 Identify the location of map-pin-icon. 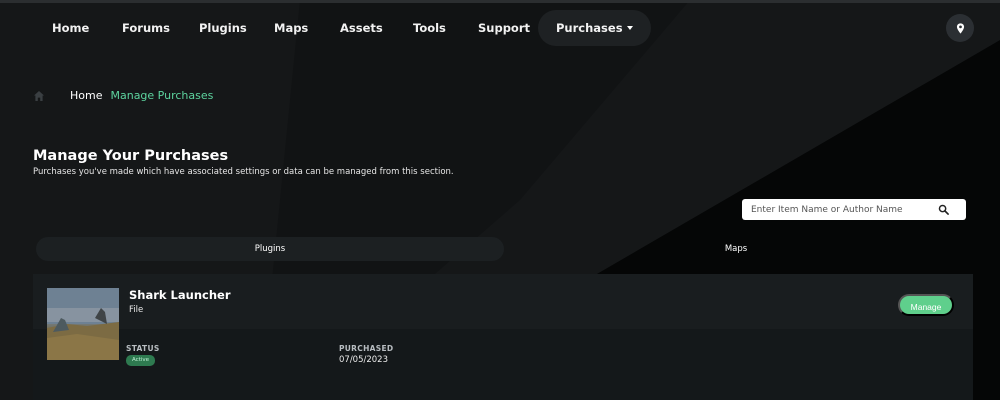
(960, 28).